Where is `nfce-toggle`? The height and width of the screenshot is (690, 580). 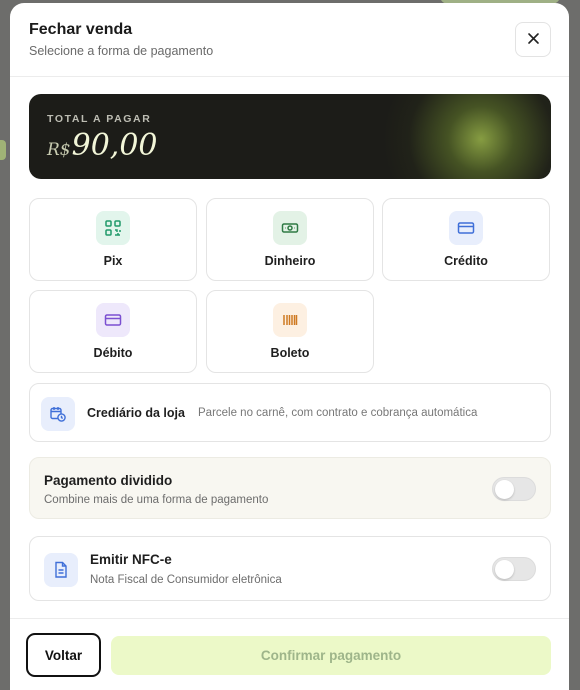
nfce-toggle is located at coordinates (514, 569).